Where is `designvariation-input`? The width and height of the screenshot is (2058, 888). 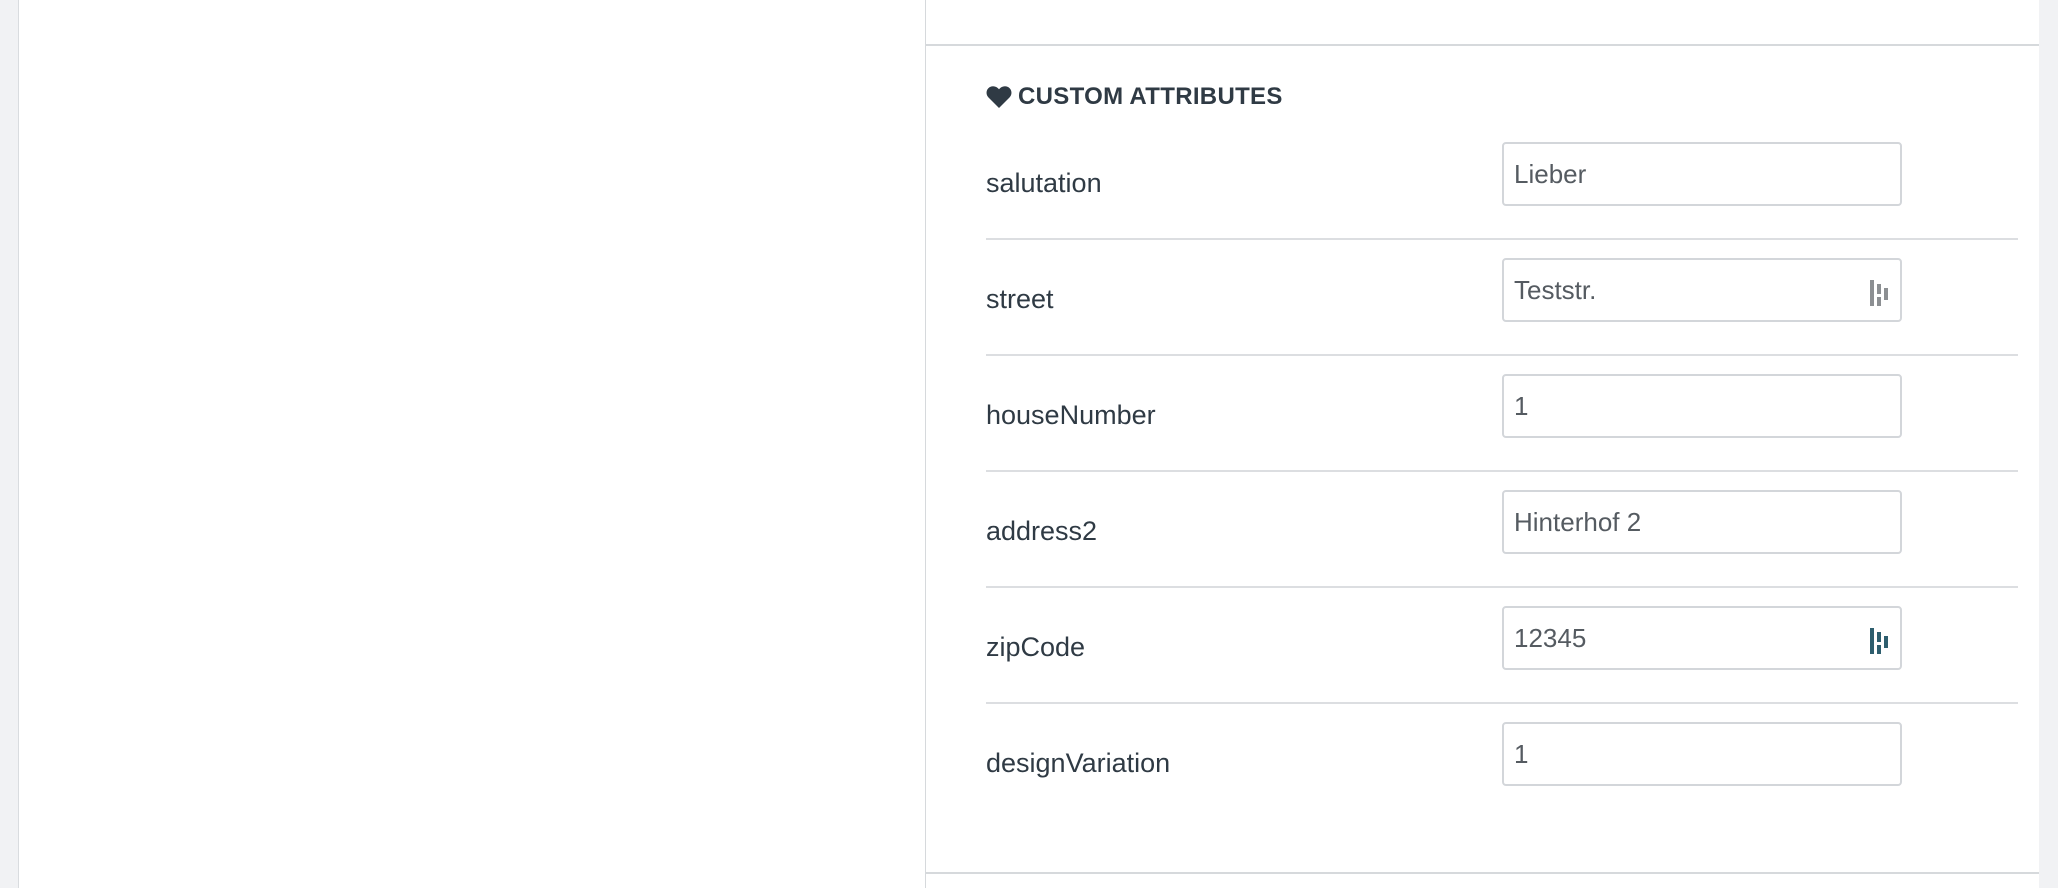 designvariation-input is located at coordinates (1702, 754).